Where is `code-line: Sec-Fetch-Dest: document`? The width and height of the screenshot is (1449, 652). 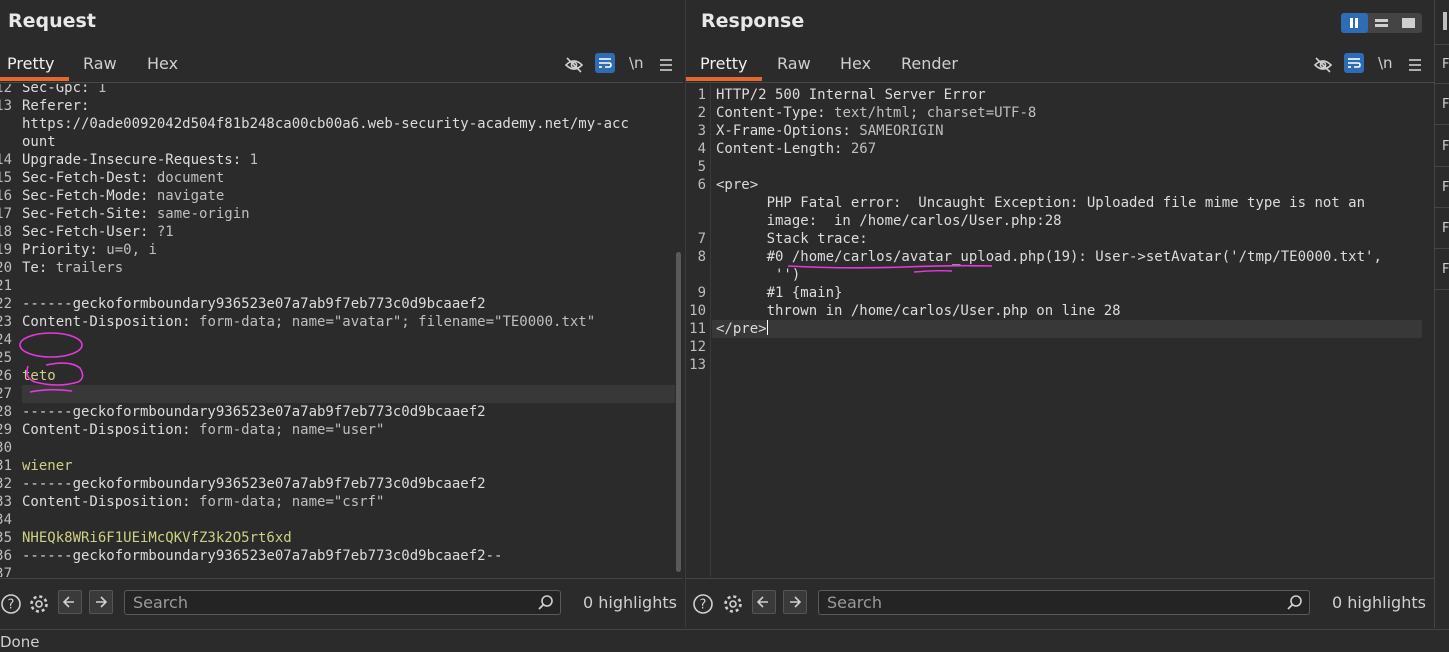
code-line: Sec-Fetch-Dest: document is located at coordinates (123, 178).